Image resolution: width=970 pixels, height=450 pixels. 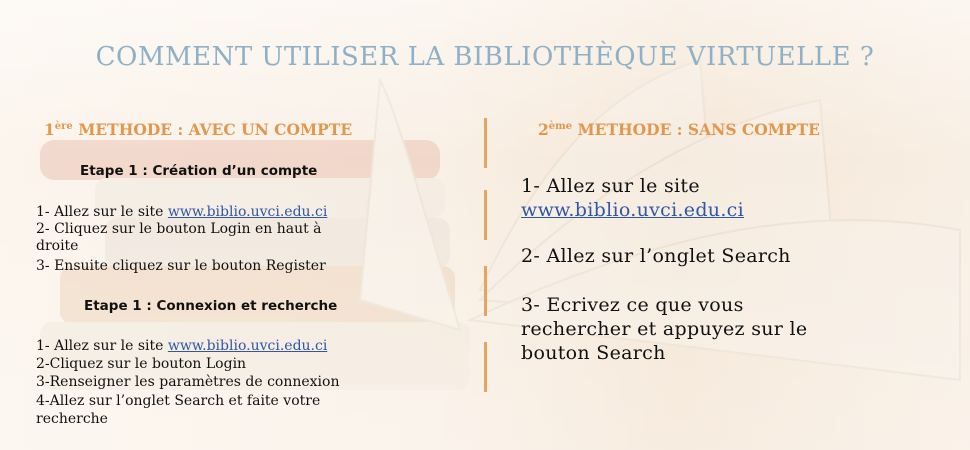 I want to click on right-step-2: 2- Allez sur l’onglet Search, so click(x=656, y=256).